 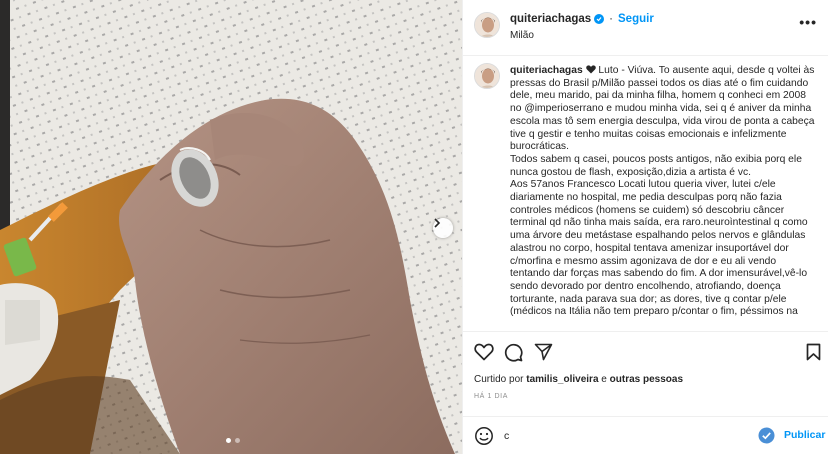 I want to click on emoji-icon, so click(x=484, y=436).